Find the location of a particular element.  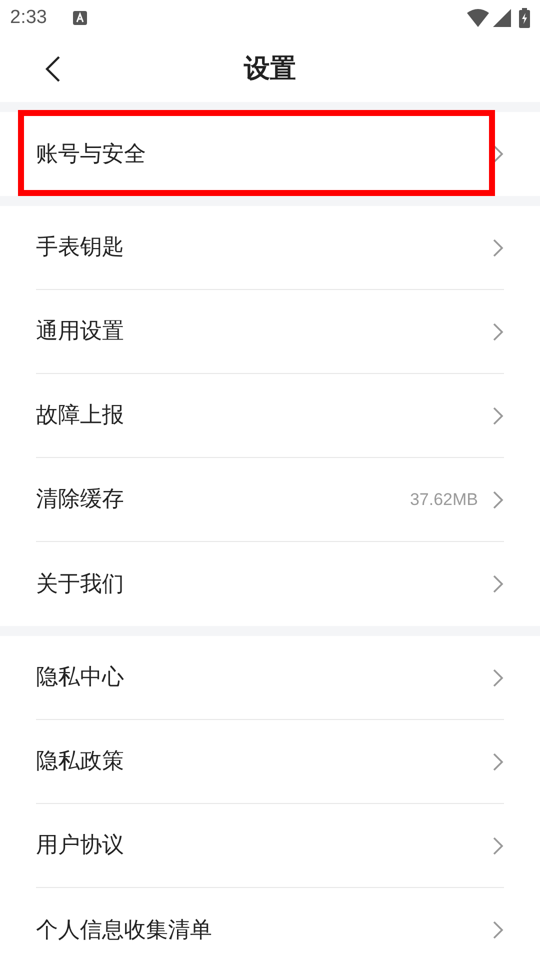

status-time: 2:33 is located at coordinates (28, 18).